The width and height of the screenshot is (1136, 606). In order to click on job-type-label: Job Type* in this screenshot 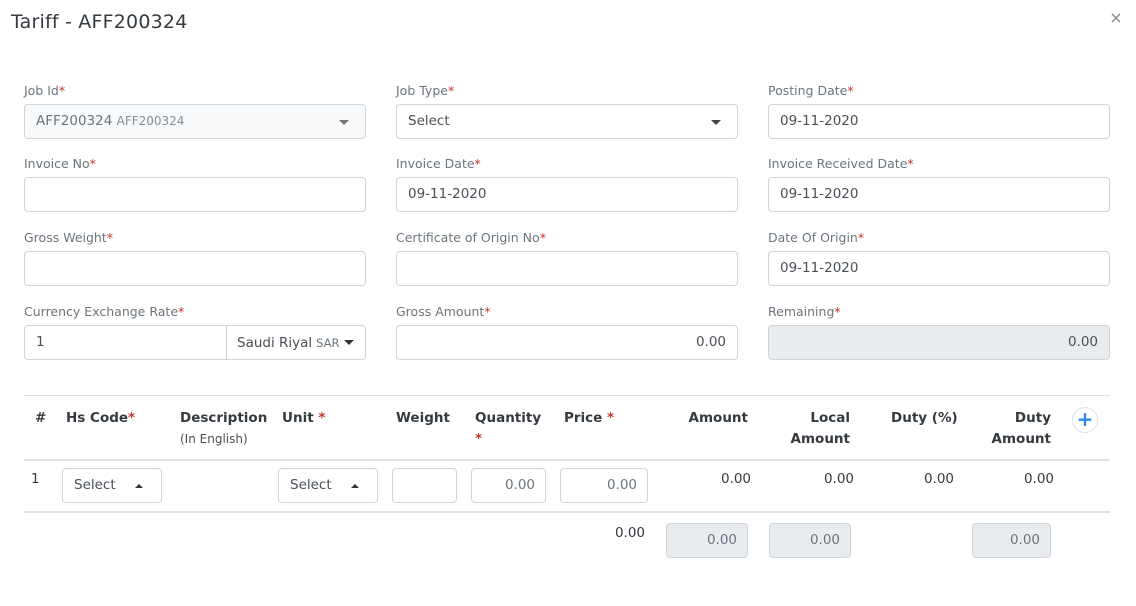, I will do `click(425, 90)`.